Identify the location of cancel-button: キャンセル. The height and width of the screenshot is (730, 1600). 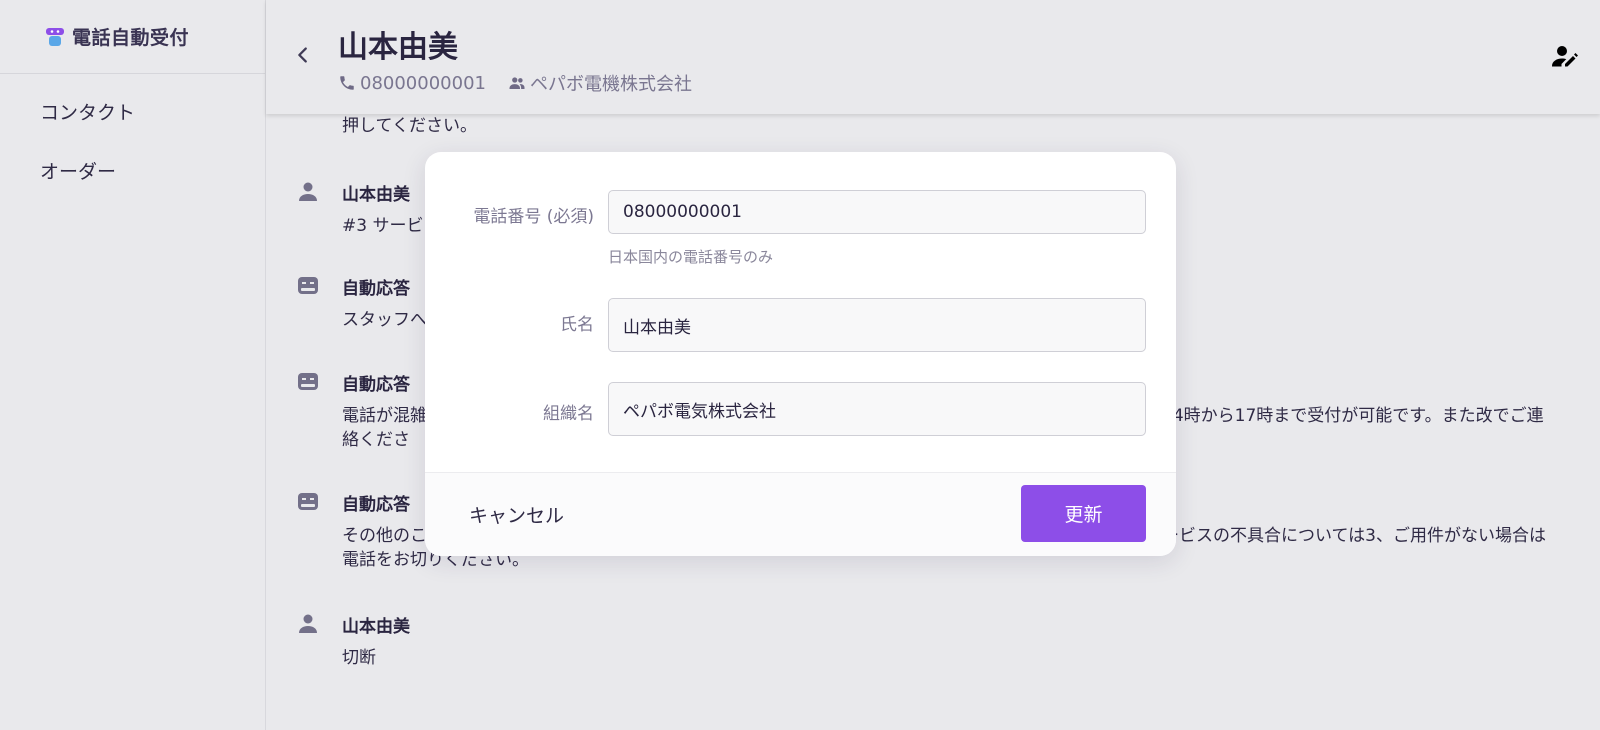
(516, 514).